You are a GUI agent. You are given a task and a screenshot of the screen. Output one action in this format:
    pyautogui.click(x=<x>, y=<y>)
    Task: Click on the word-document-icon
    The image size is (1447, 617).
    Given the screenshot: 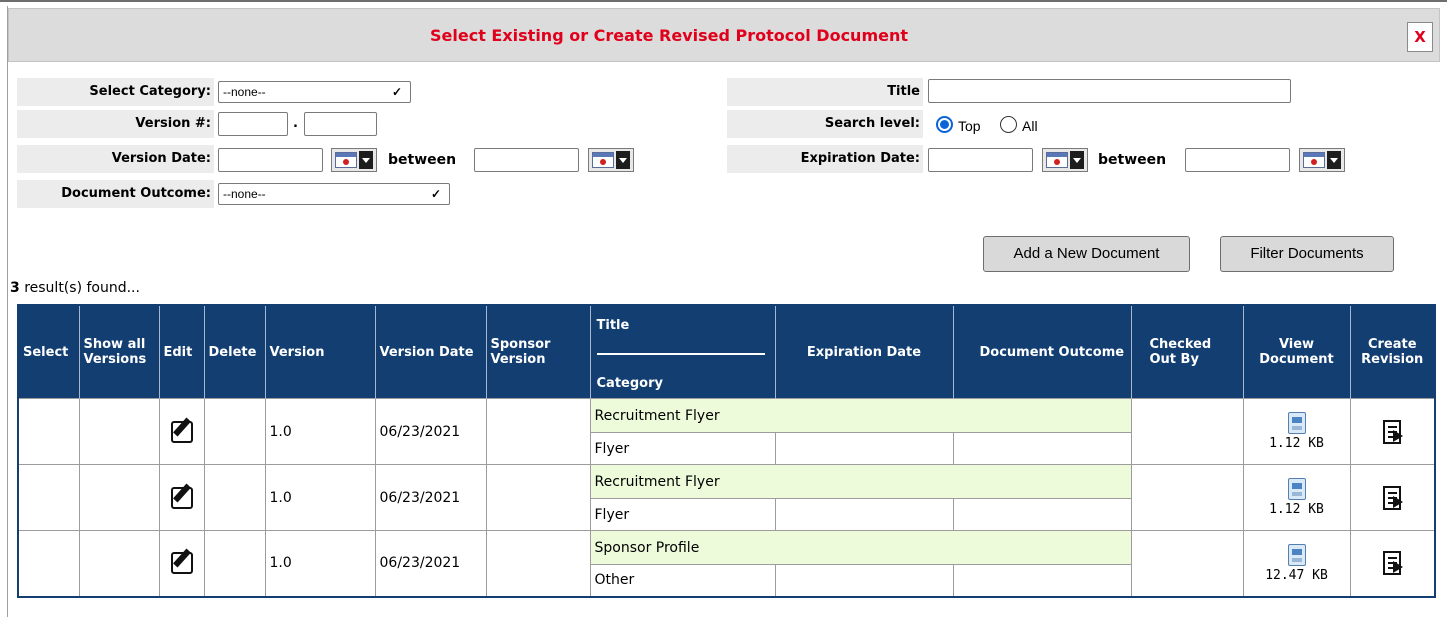 What is the action you would take?
    pyautogui.click(x=1296, y=554)
    